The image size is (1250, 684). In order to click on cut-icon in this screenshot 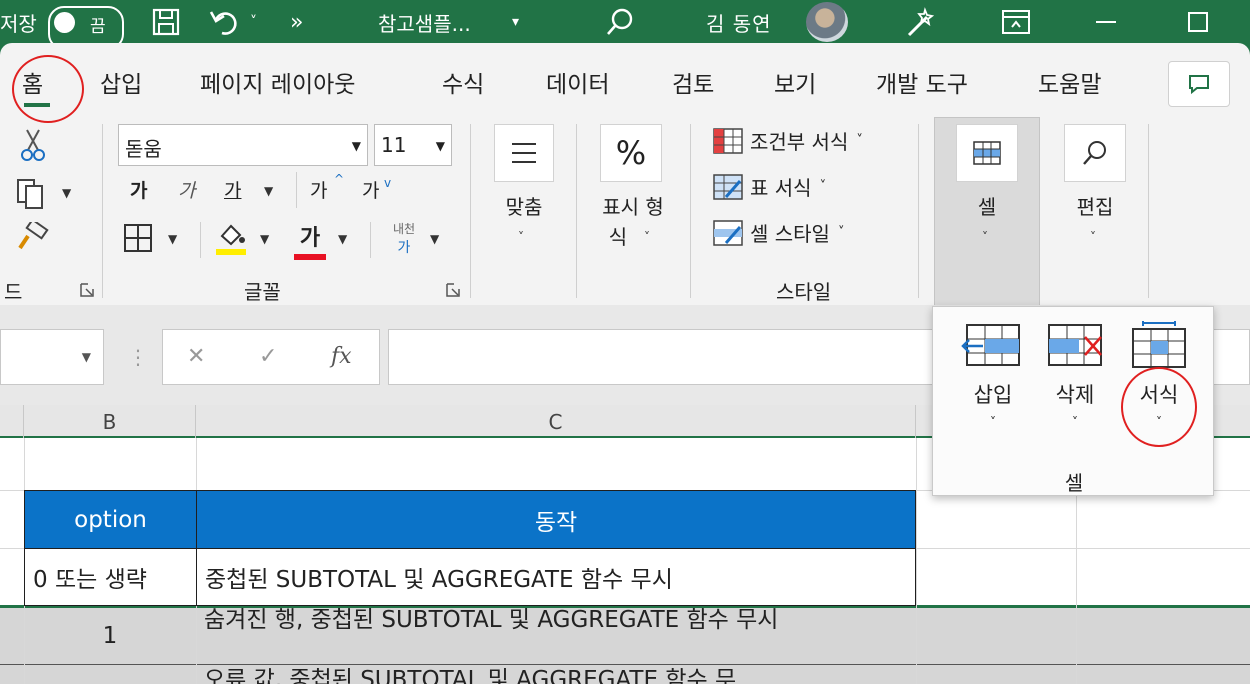, I will do `click(33, 147)`.